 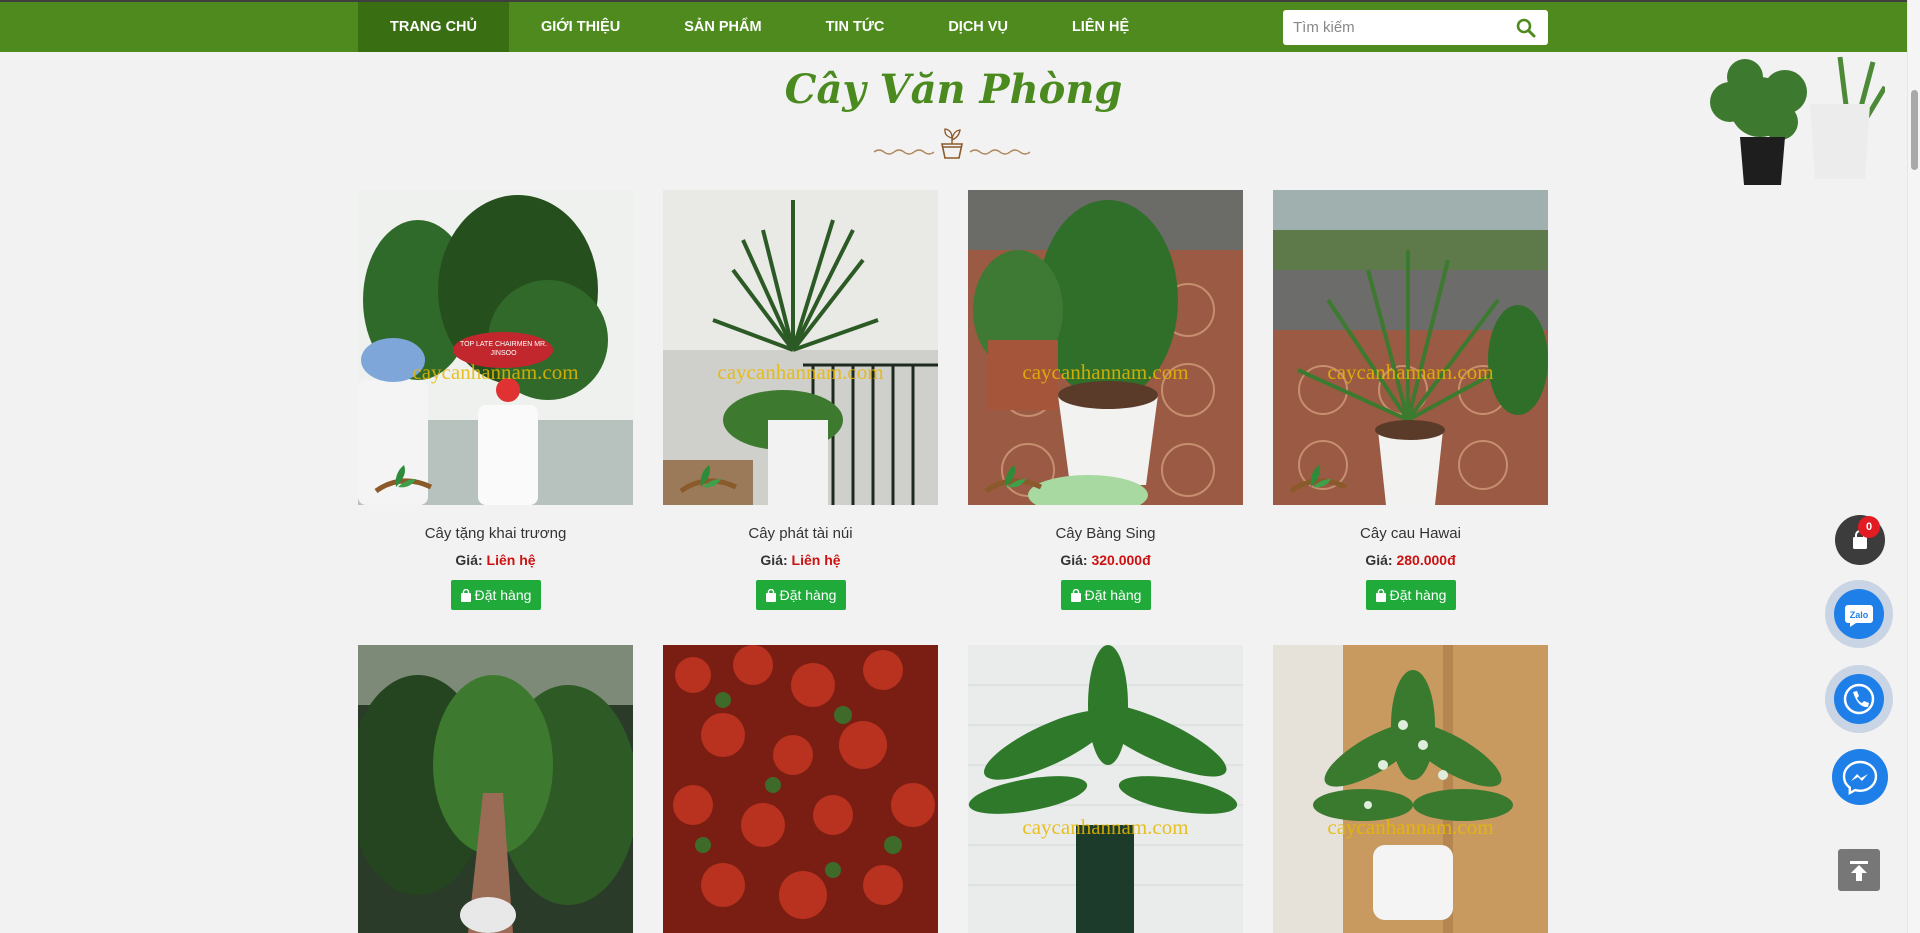 I want to click on banner-text: TOP LATE CHAIRMEN MR. JINSOO, so click(x=503, y=349).